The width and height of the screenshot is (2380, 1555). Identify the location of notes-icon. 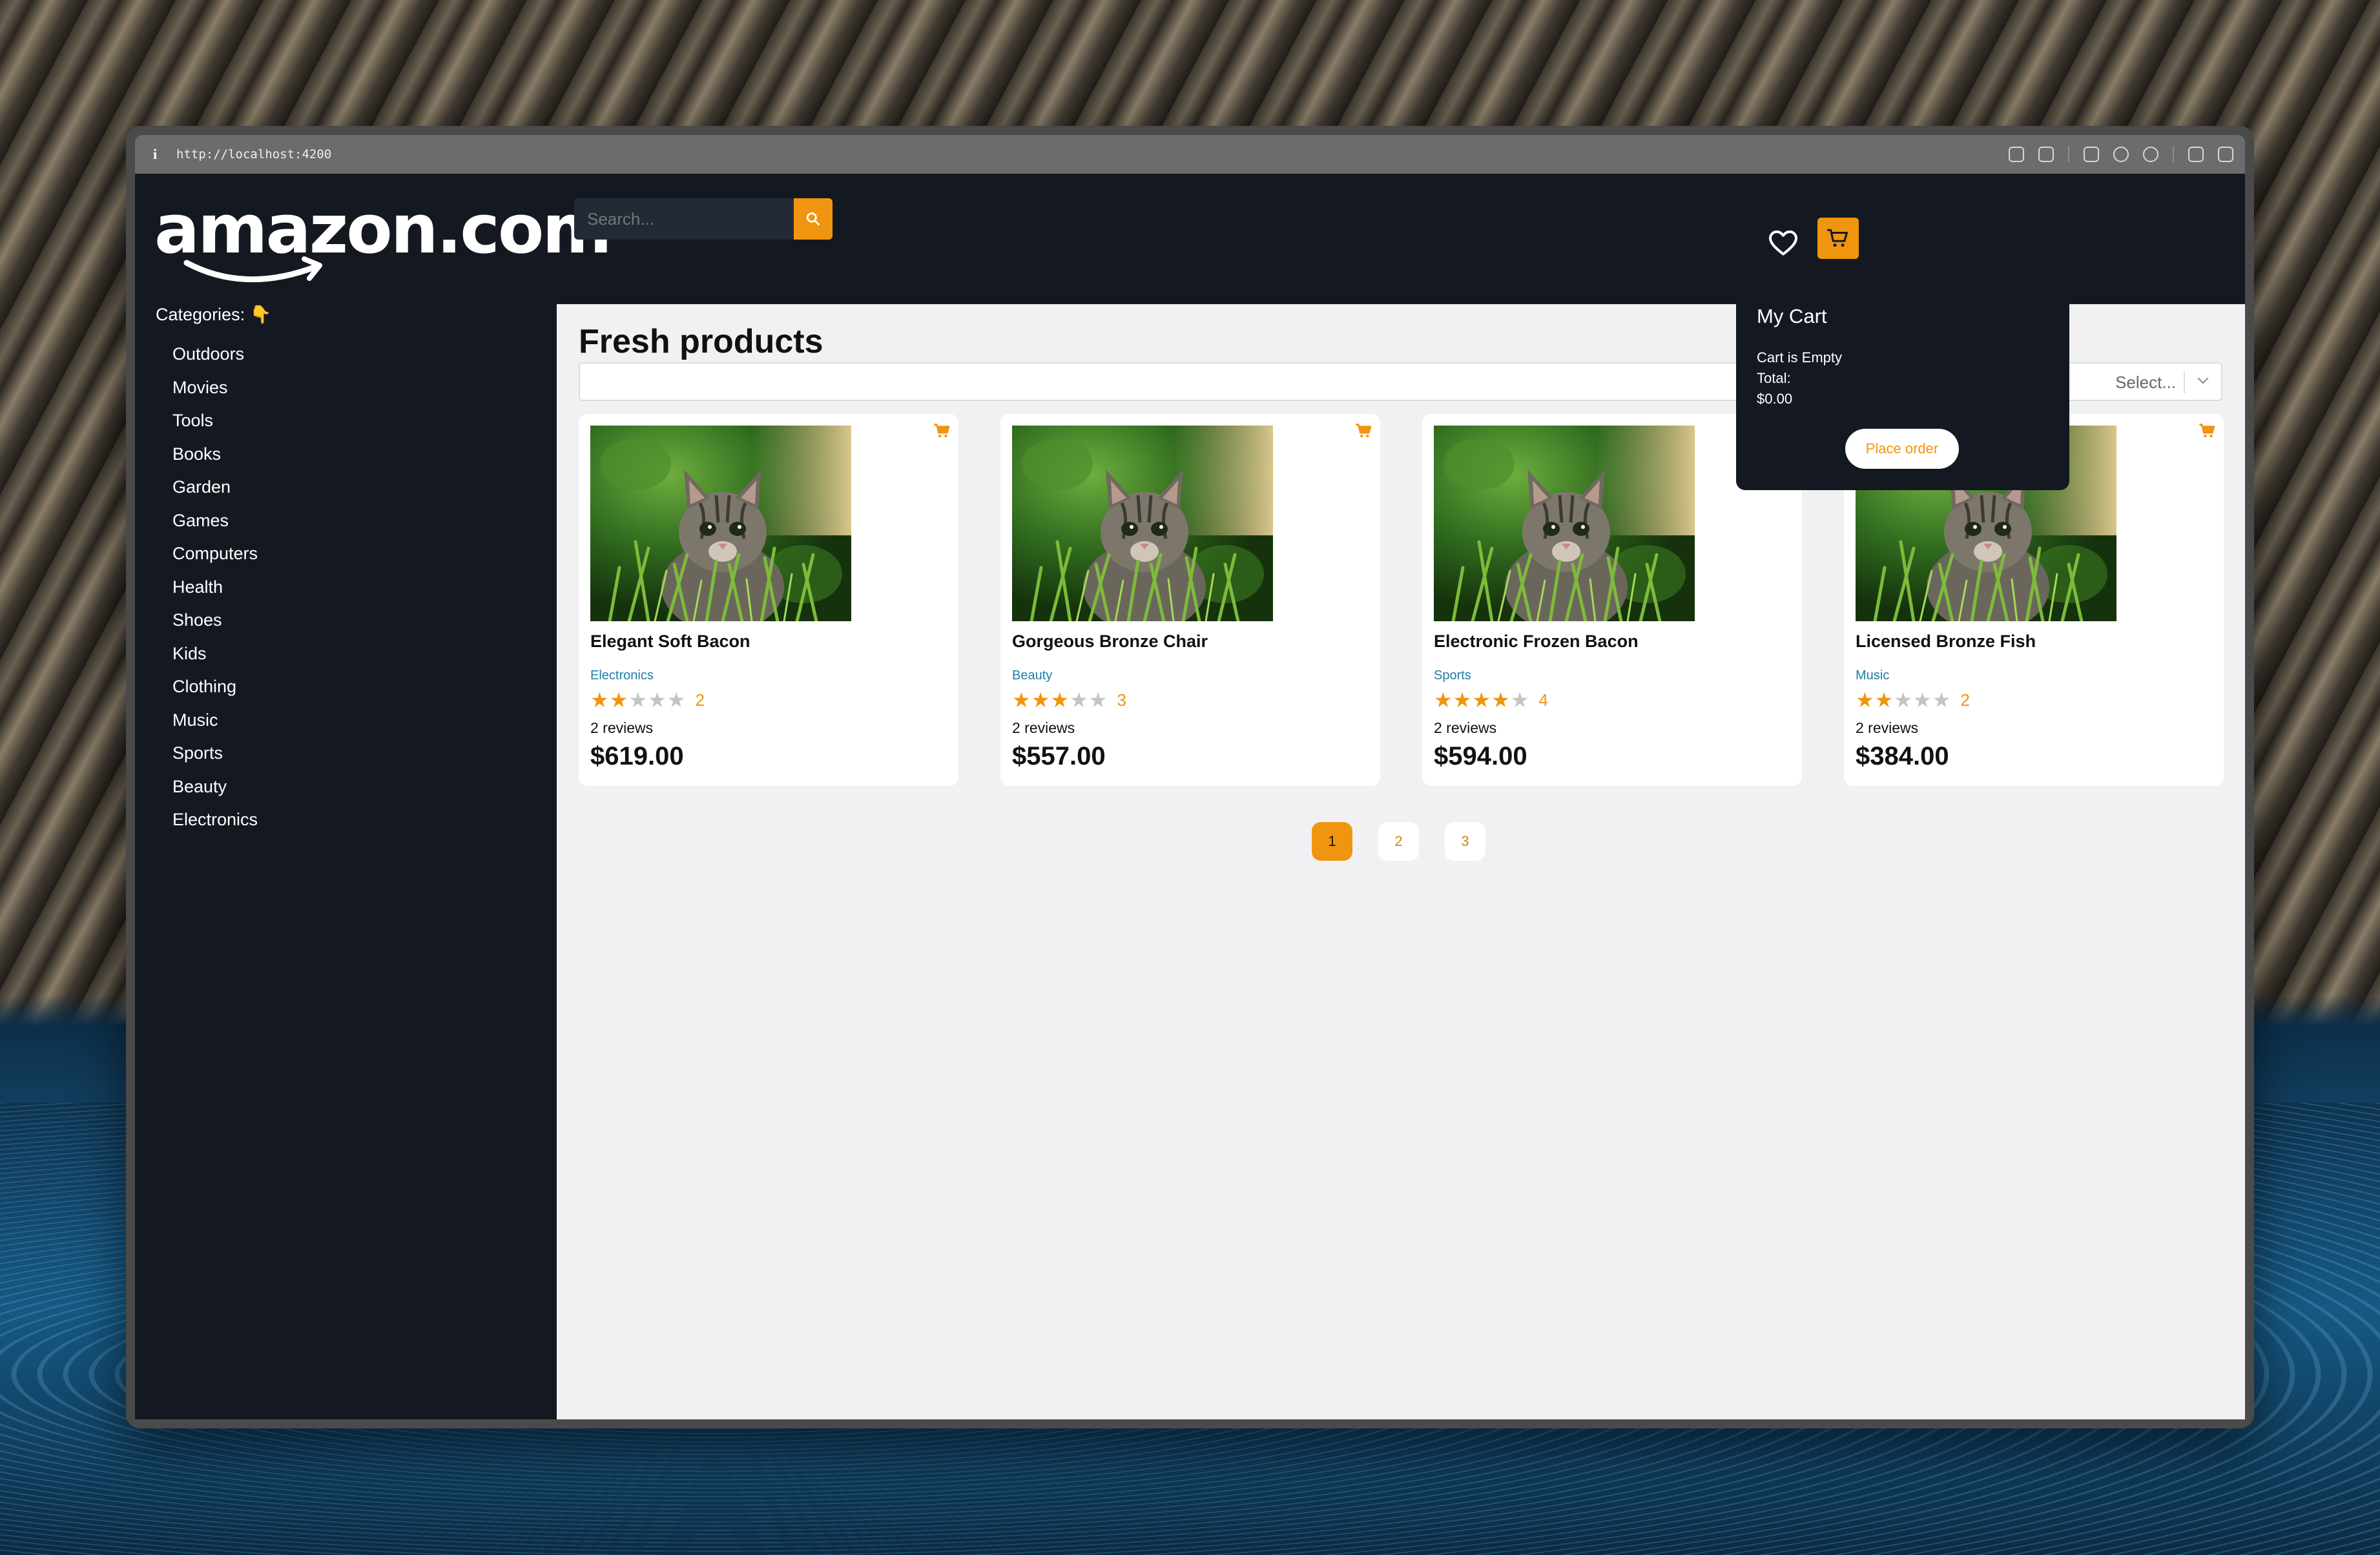
(2196, 154).